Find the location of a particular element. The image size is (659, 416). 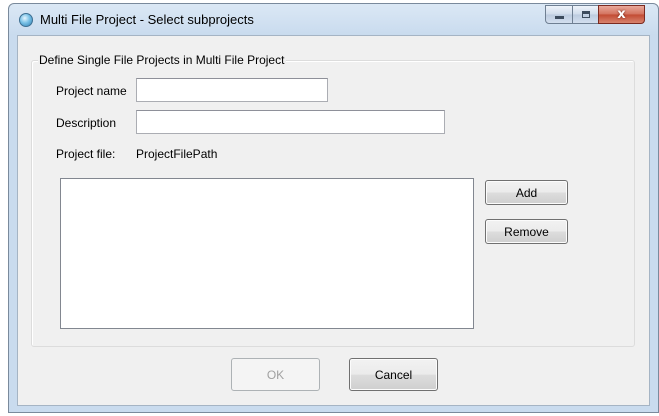

close-icon: x is located at coordinates (621, 14).